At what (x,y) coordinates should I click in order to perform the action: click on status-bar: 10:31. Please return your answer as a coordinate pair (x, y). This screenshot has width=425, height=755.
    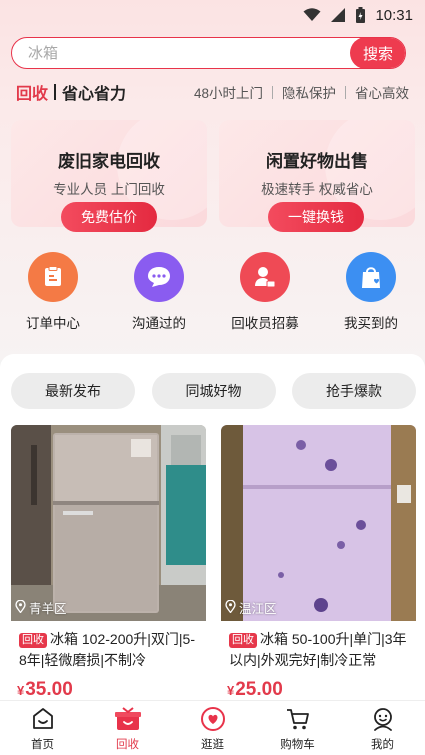
    Looking at the image, I should click on (212, 15).